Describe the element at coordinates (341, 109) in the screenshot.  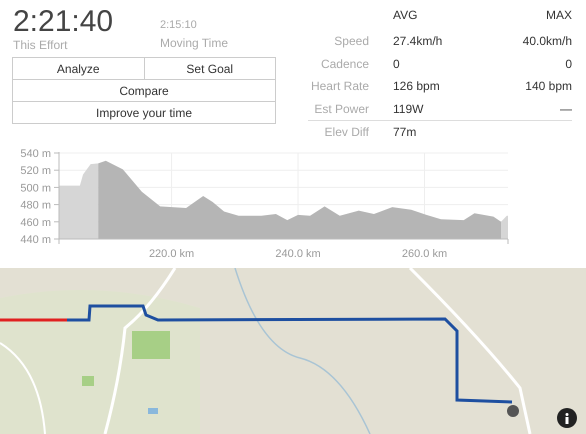
I see `stat-label: Est Power` at that location.